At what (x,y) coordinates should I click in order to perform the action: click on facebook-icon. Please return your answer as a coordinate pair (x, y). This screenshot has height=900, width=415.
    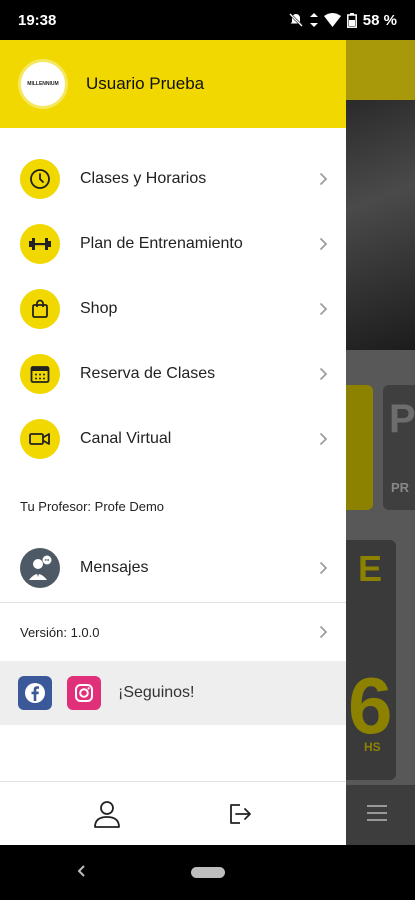
    Looking at the image, I should click on (35, 693).